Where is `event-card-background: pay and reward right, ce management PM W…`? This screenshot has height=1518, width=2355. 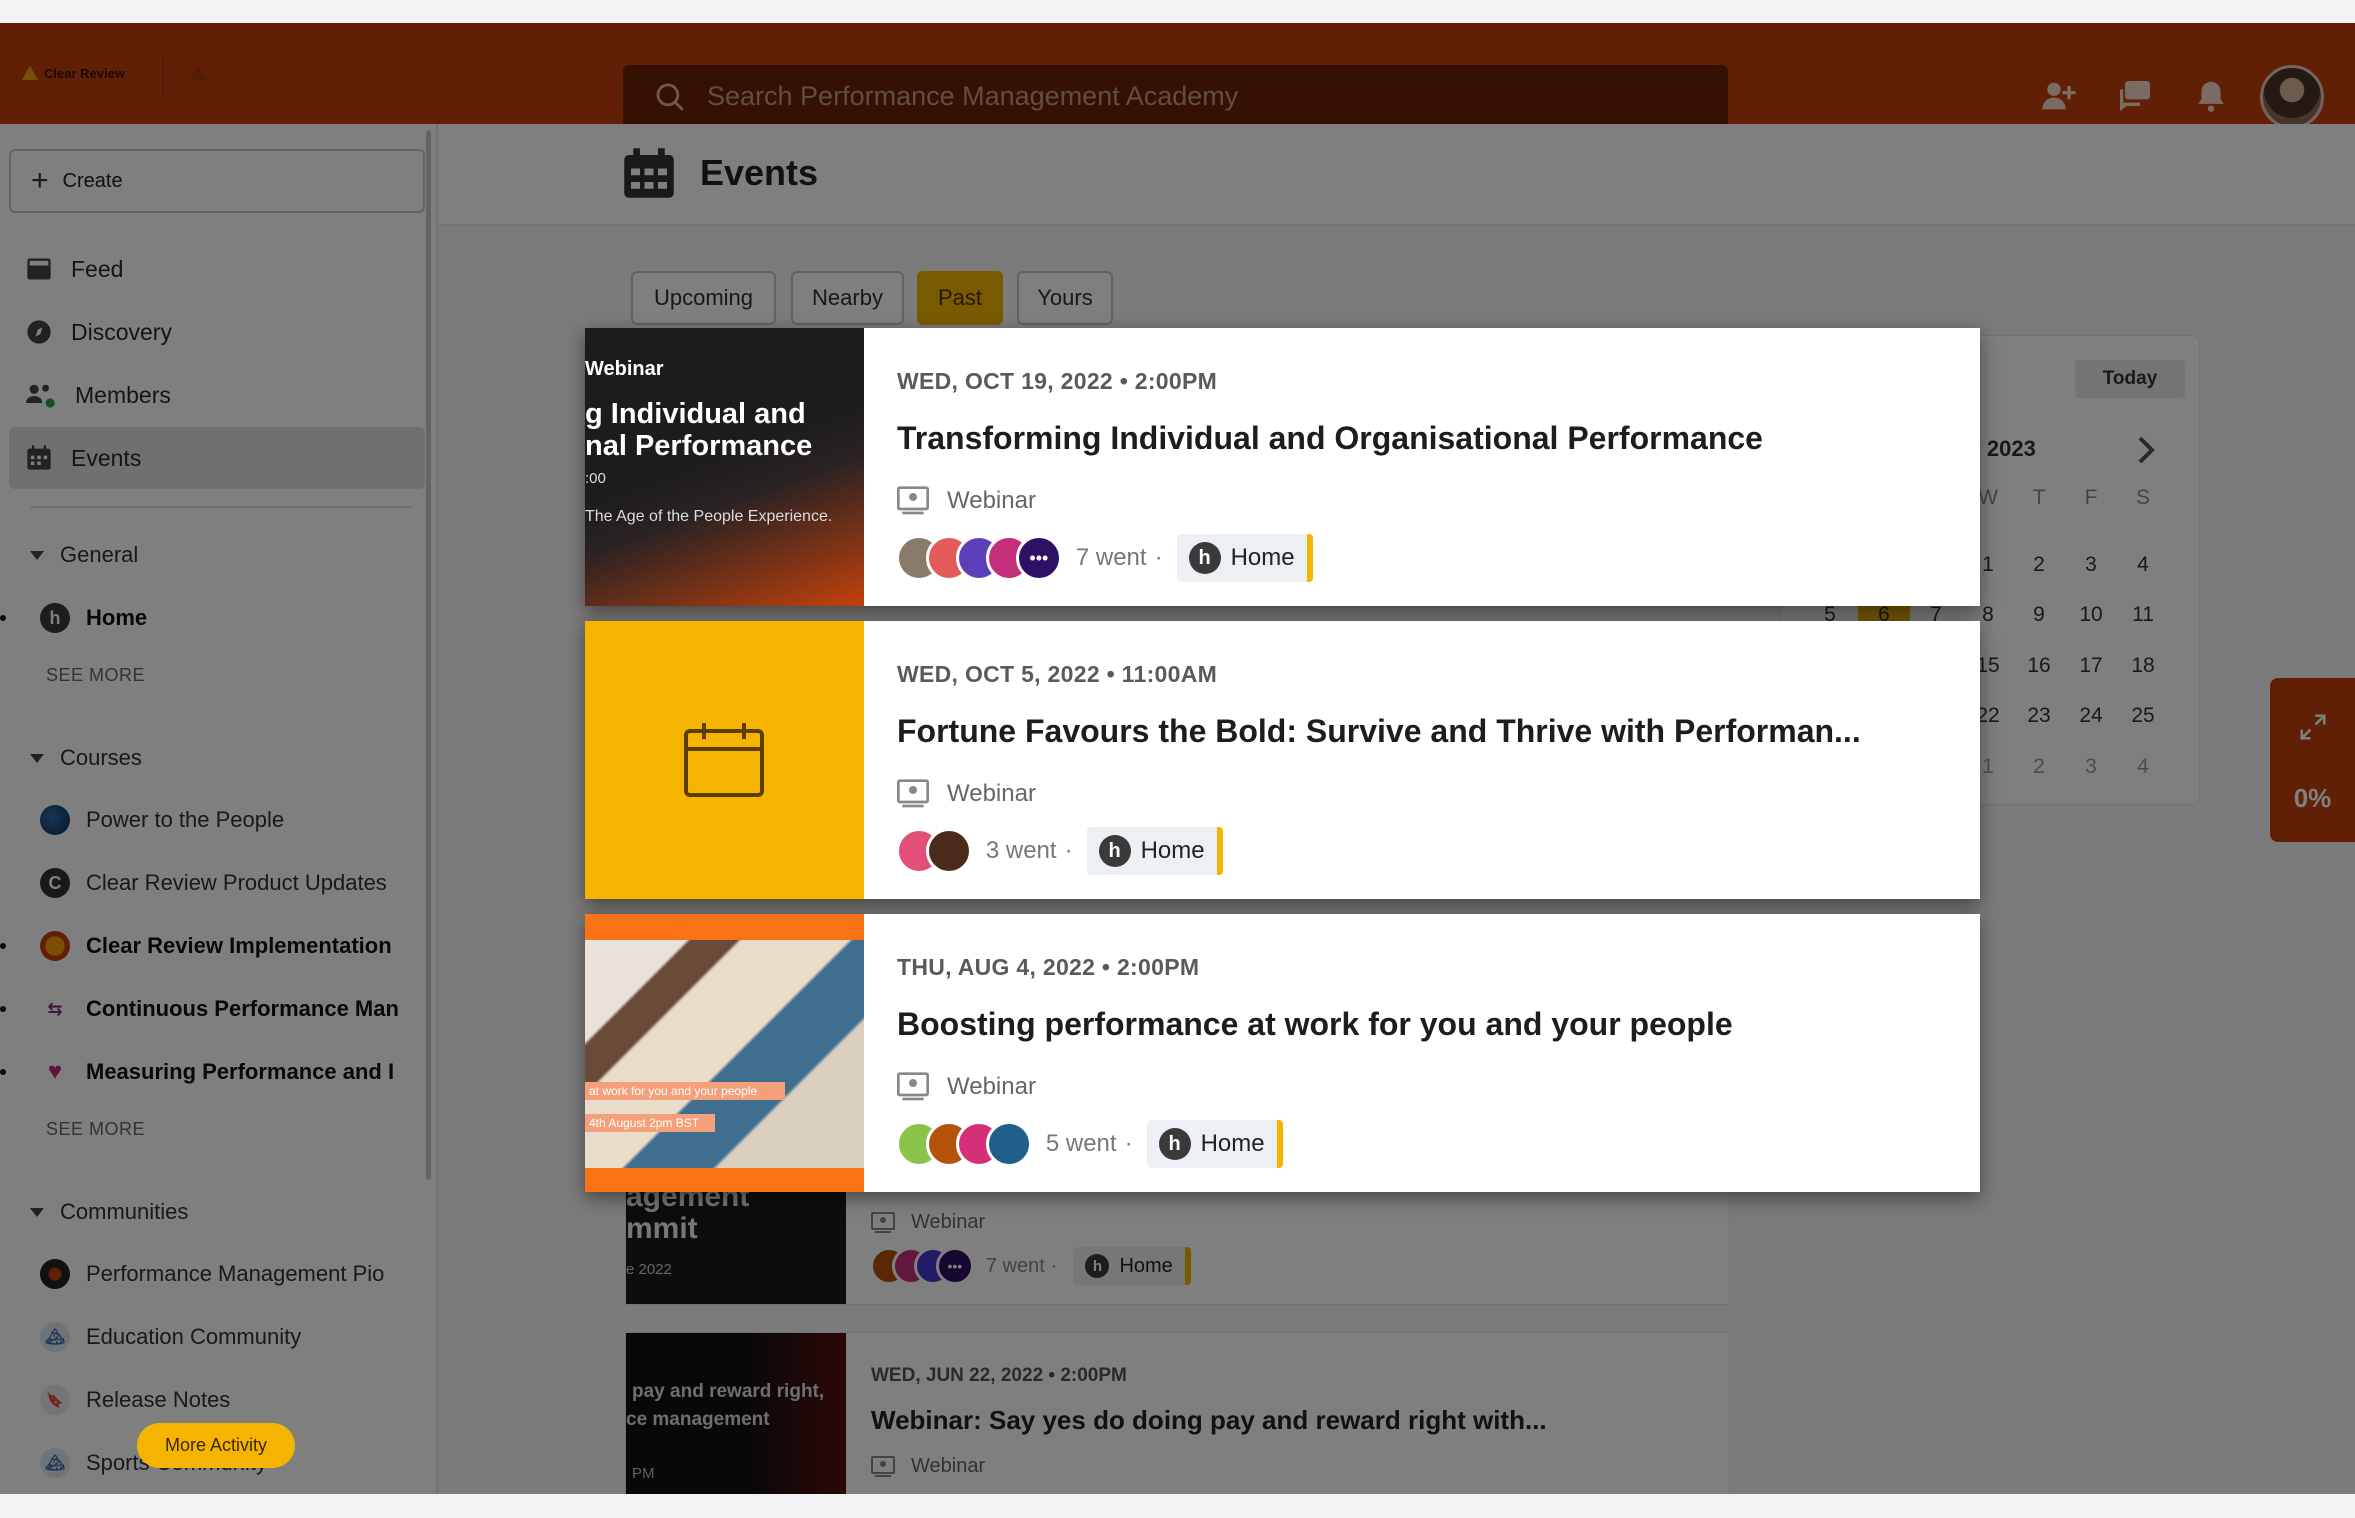 event-card-background: pay and reward right, ce management PM W… is located at coordinates (1177, 1413).